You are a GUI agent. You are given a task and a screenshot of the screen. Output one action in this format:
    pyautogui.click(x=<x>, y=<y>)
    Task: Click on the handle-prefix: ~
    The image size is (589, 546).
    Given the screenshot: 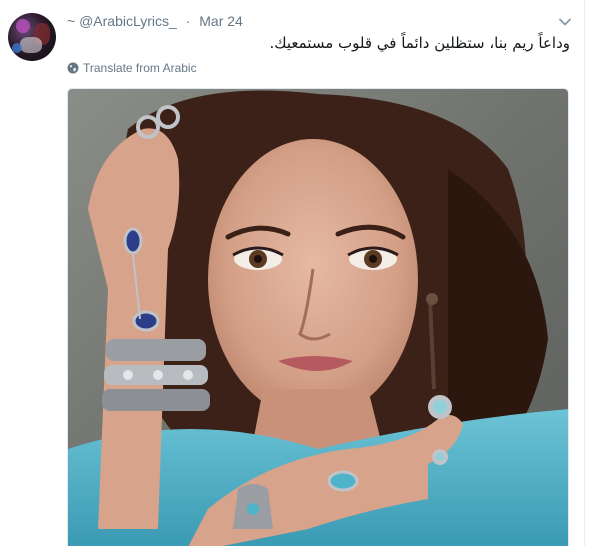 What is the action you would take?
    pyautogui.click(x=71, y=21)
    